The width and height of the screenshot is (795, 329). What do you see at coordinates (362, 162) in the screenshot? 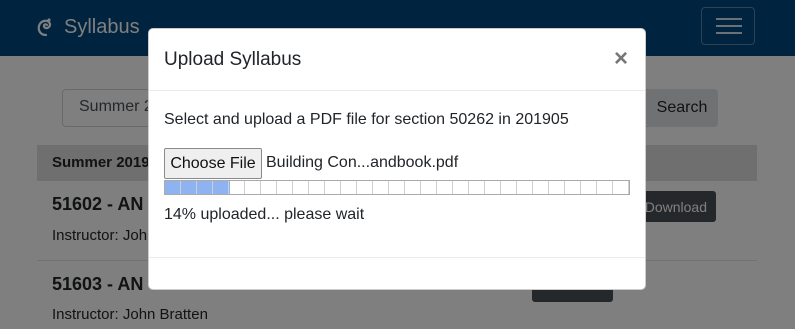
I see `selected-file-name: Building Con...andbook.pdf` at bounding box center [362, 162].